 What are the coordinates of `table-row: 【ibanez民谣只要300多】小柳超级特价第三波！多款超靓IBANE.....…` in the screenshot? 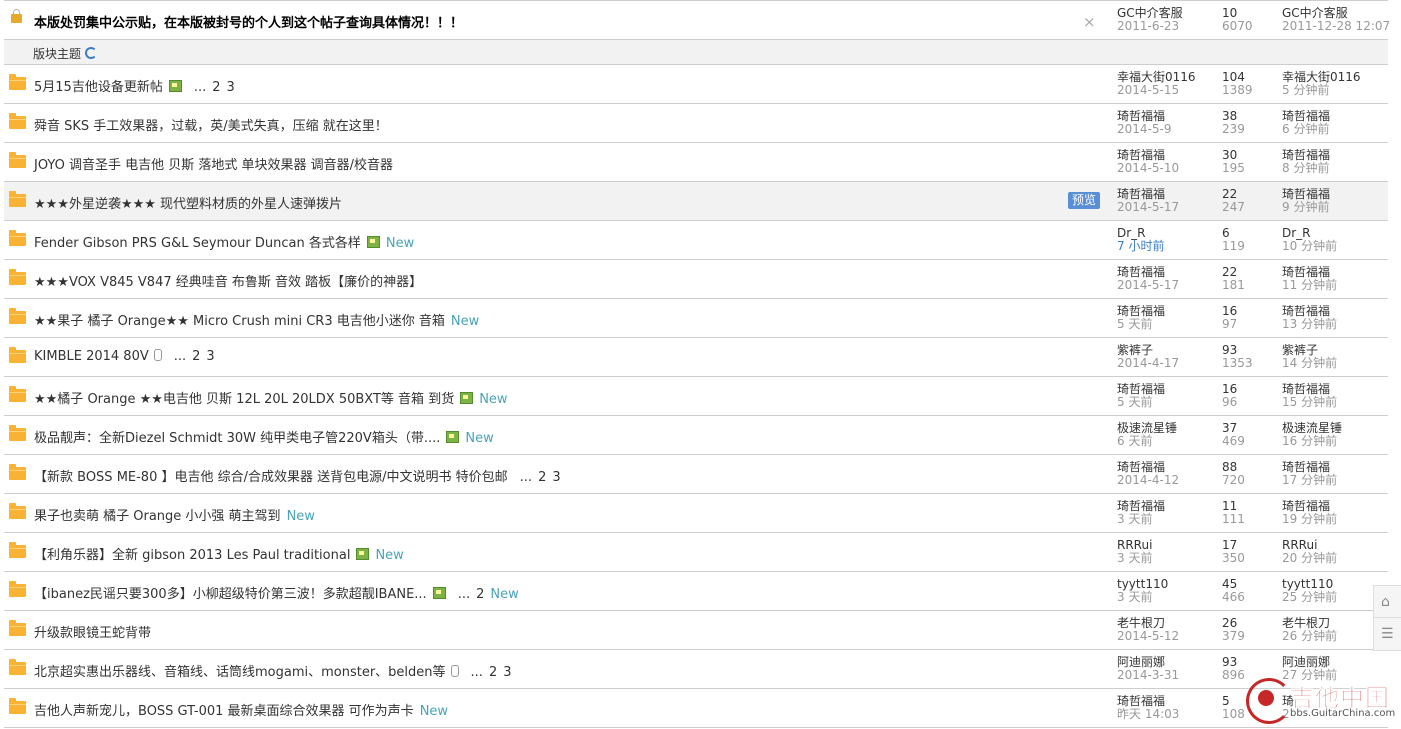 It's located at (696, 591).